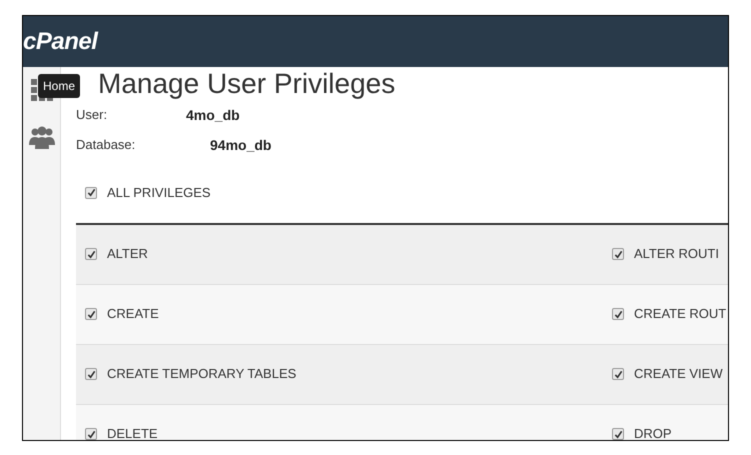 This screenshot has height=455, width=751. I want to click on privilege-label: DELETE, so click(132, 432).